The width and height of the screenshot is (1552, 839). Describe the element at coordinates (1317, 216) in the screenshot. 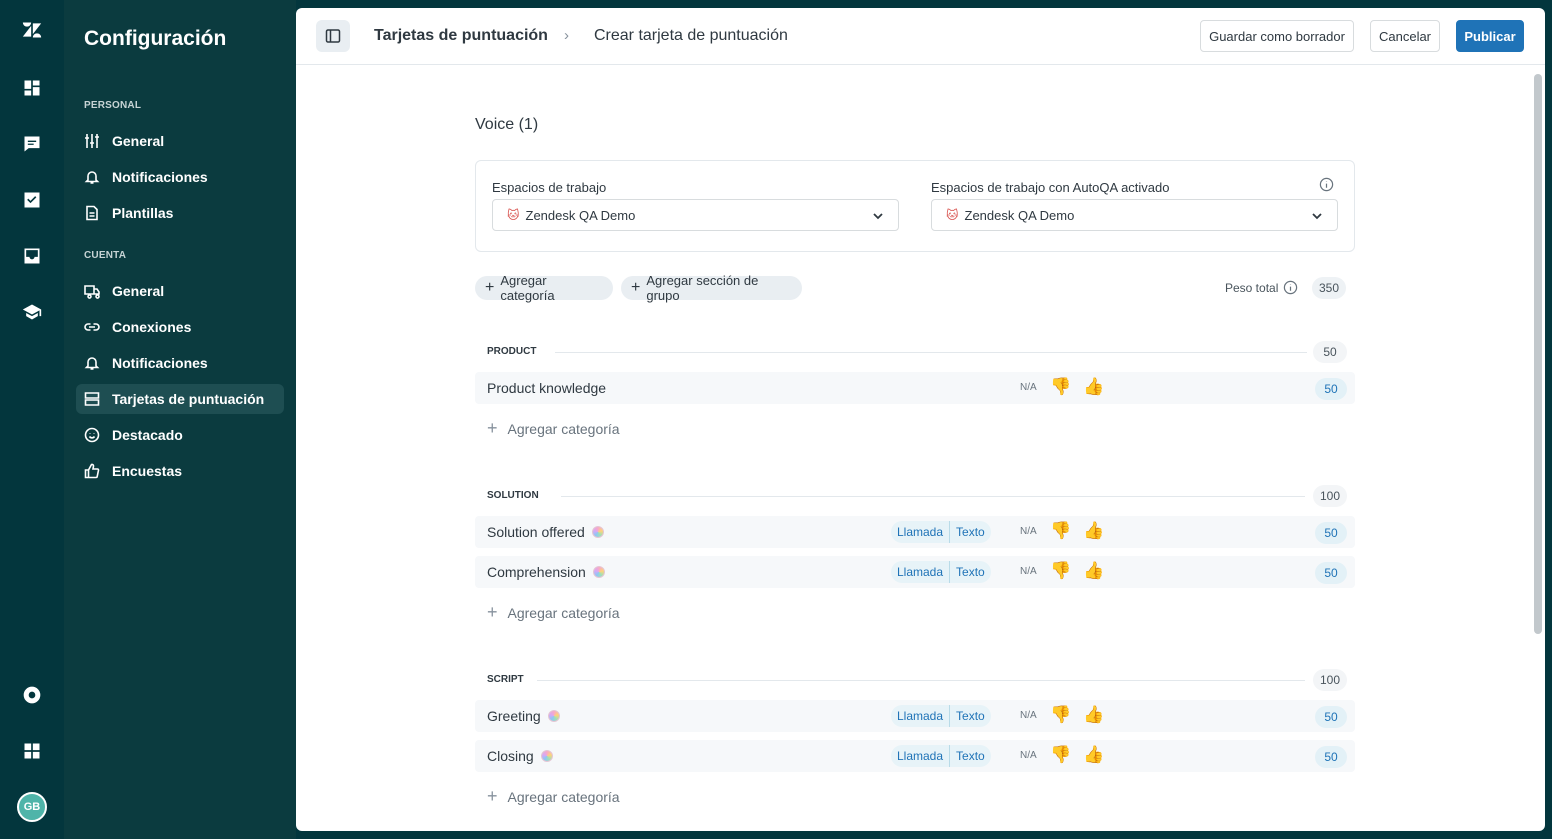

I see `chevron-down-icon` at that location.